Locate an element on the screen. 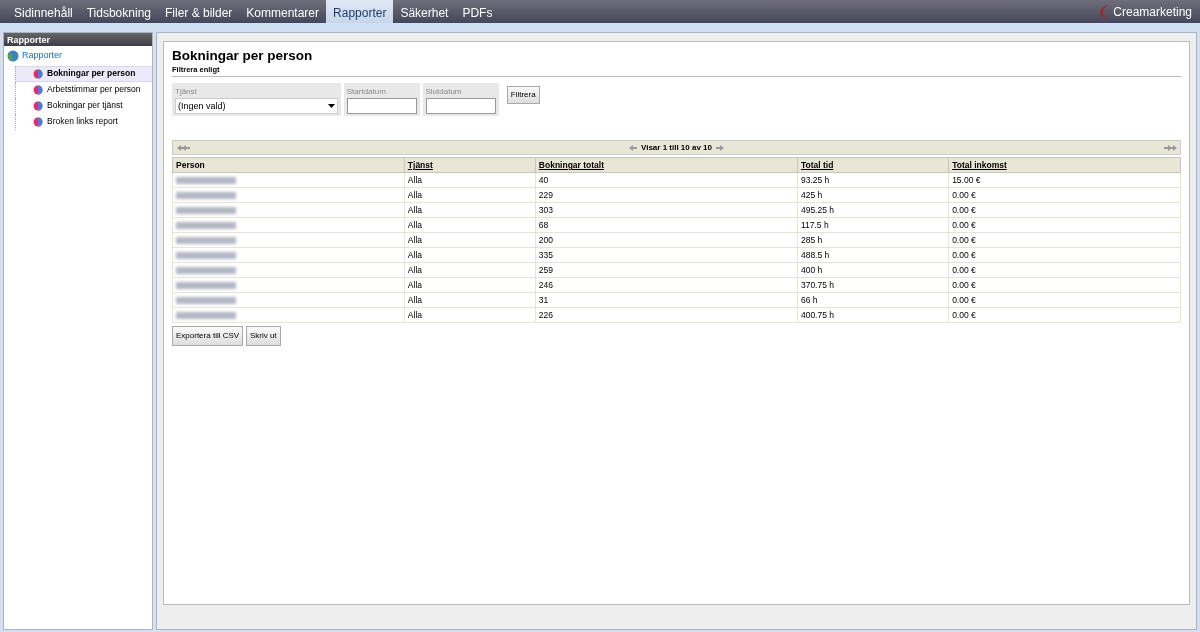  tree-item: Broken links report is located at coordinates (83, 121).